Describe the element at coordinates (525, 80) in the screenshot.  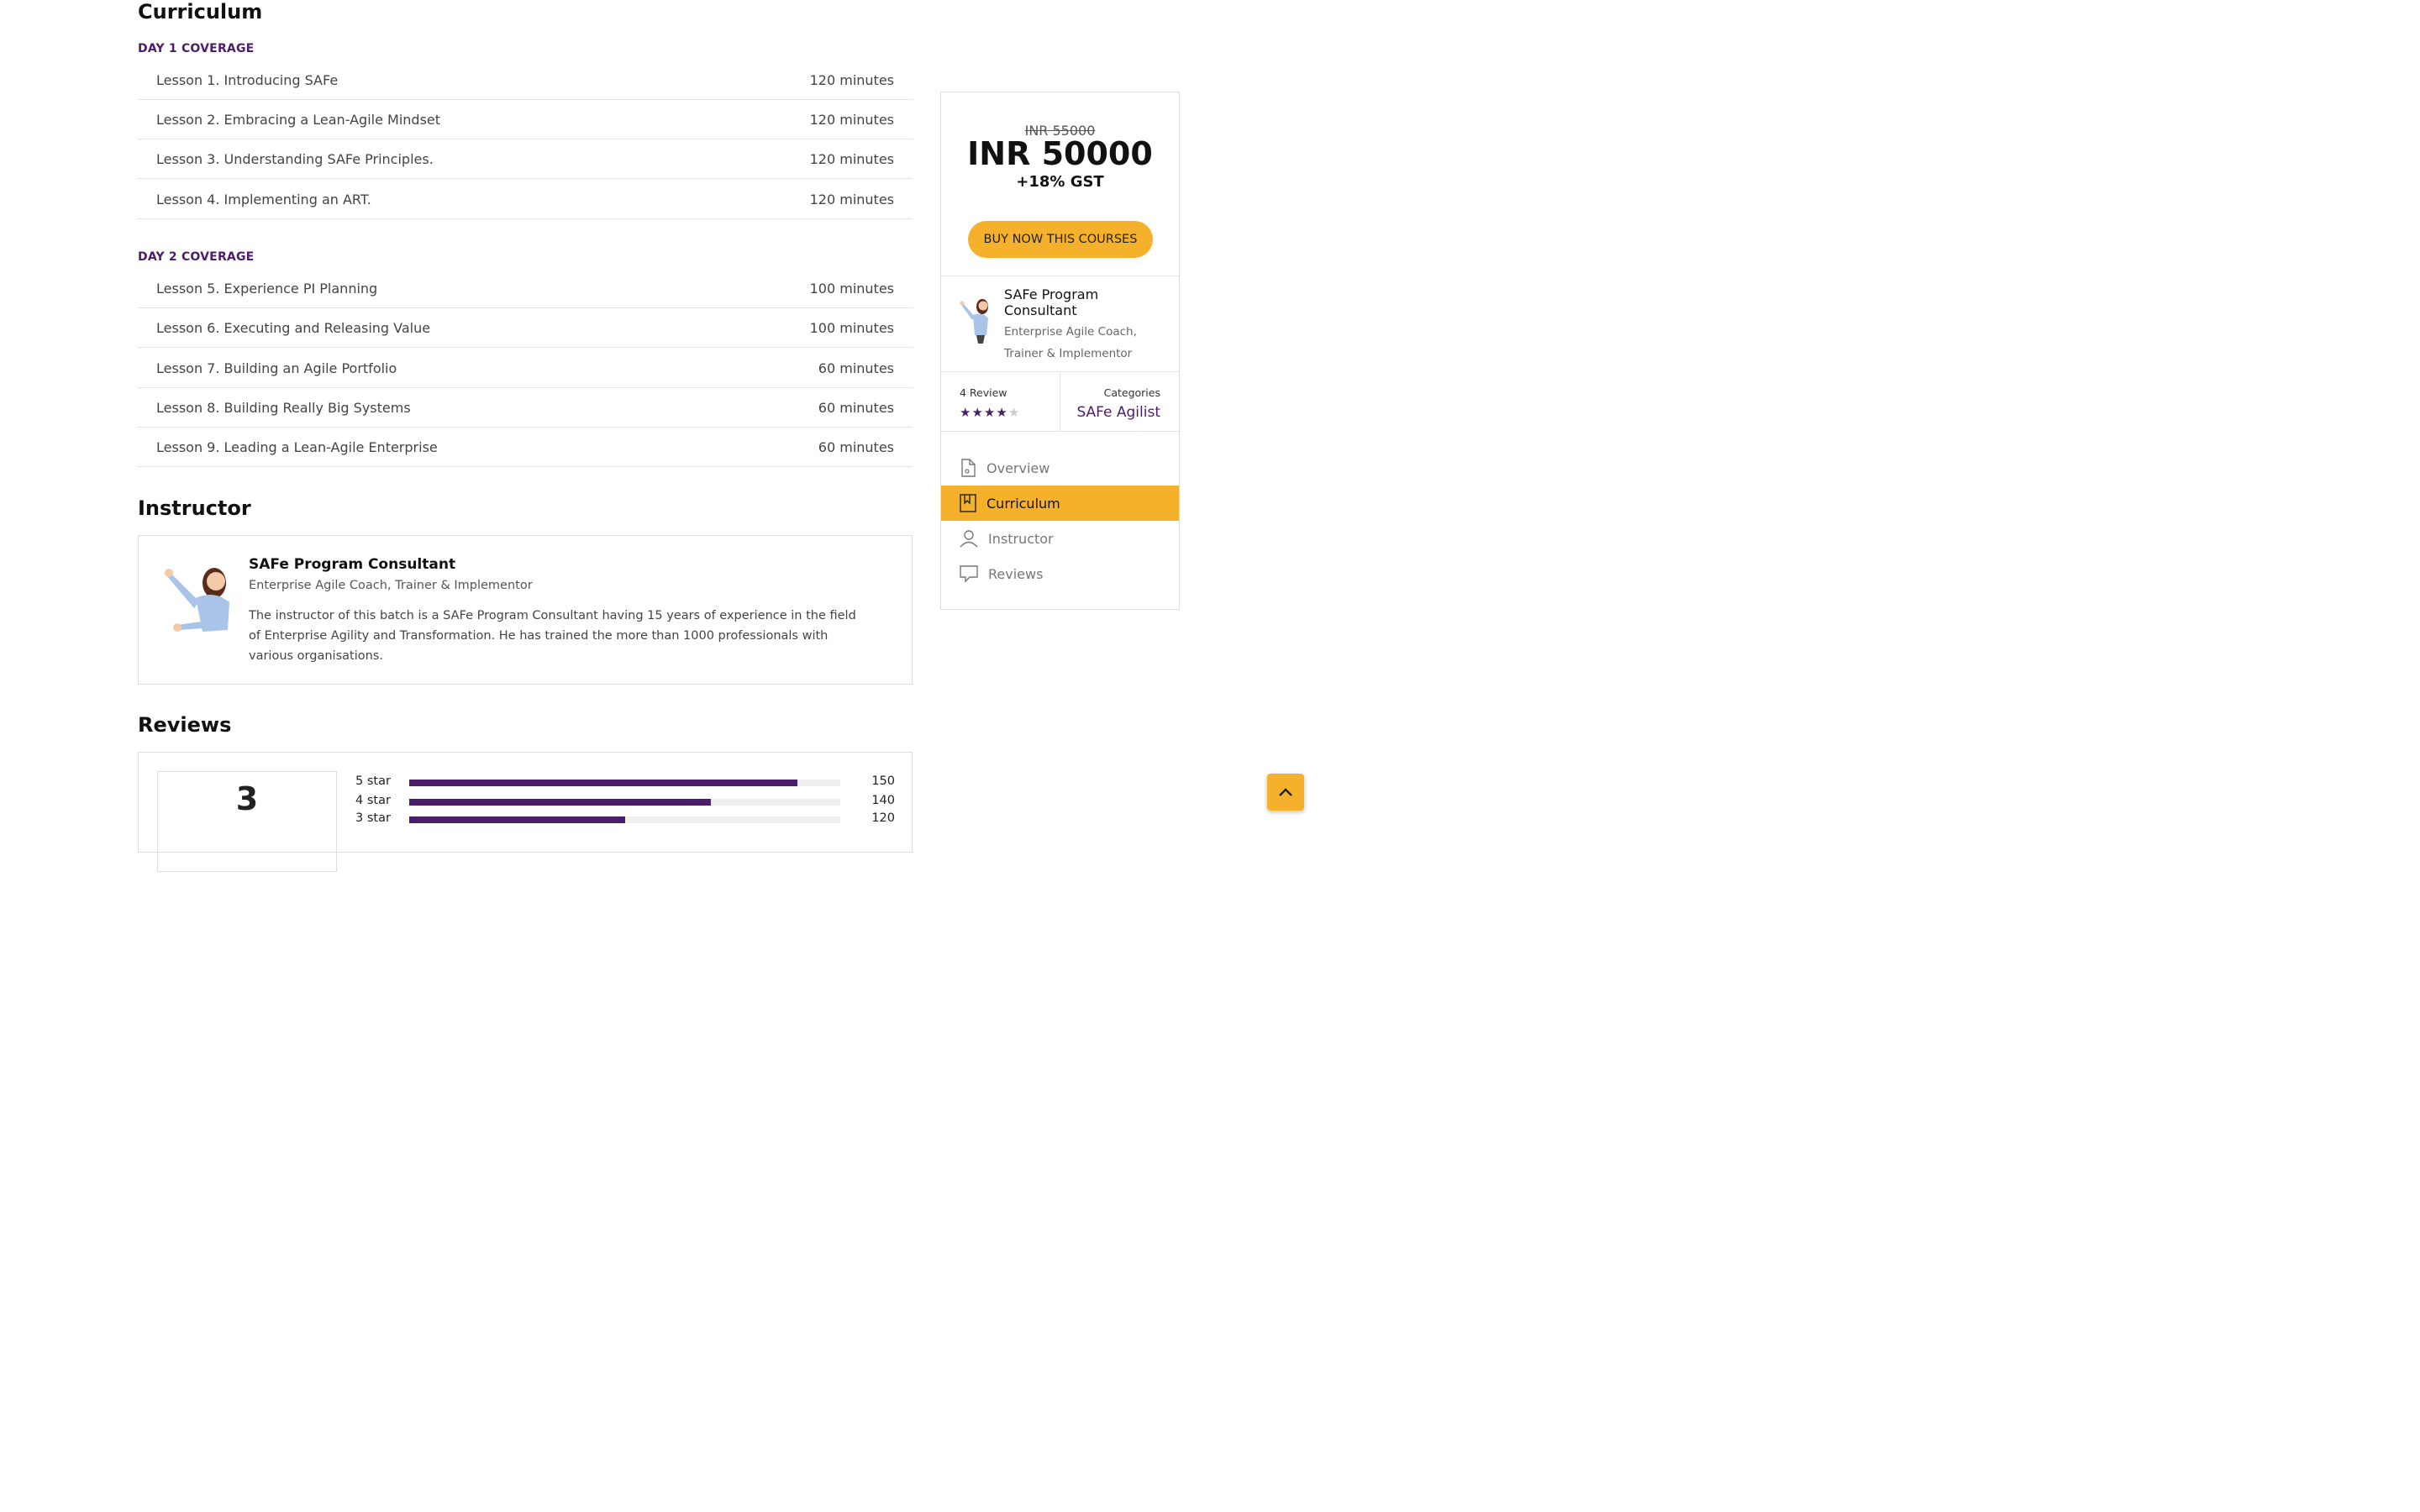
I see `lesson-row: Lesson 1. Introducing SAFe 120 minutes` at that location.